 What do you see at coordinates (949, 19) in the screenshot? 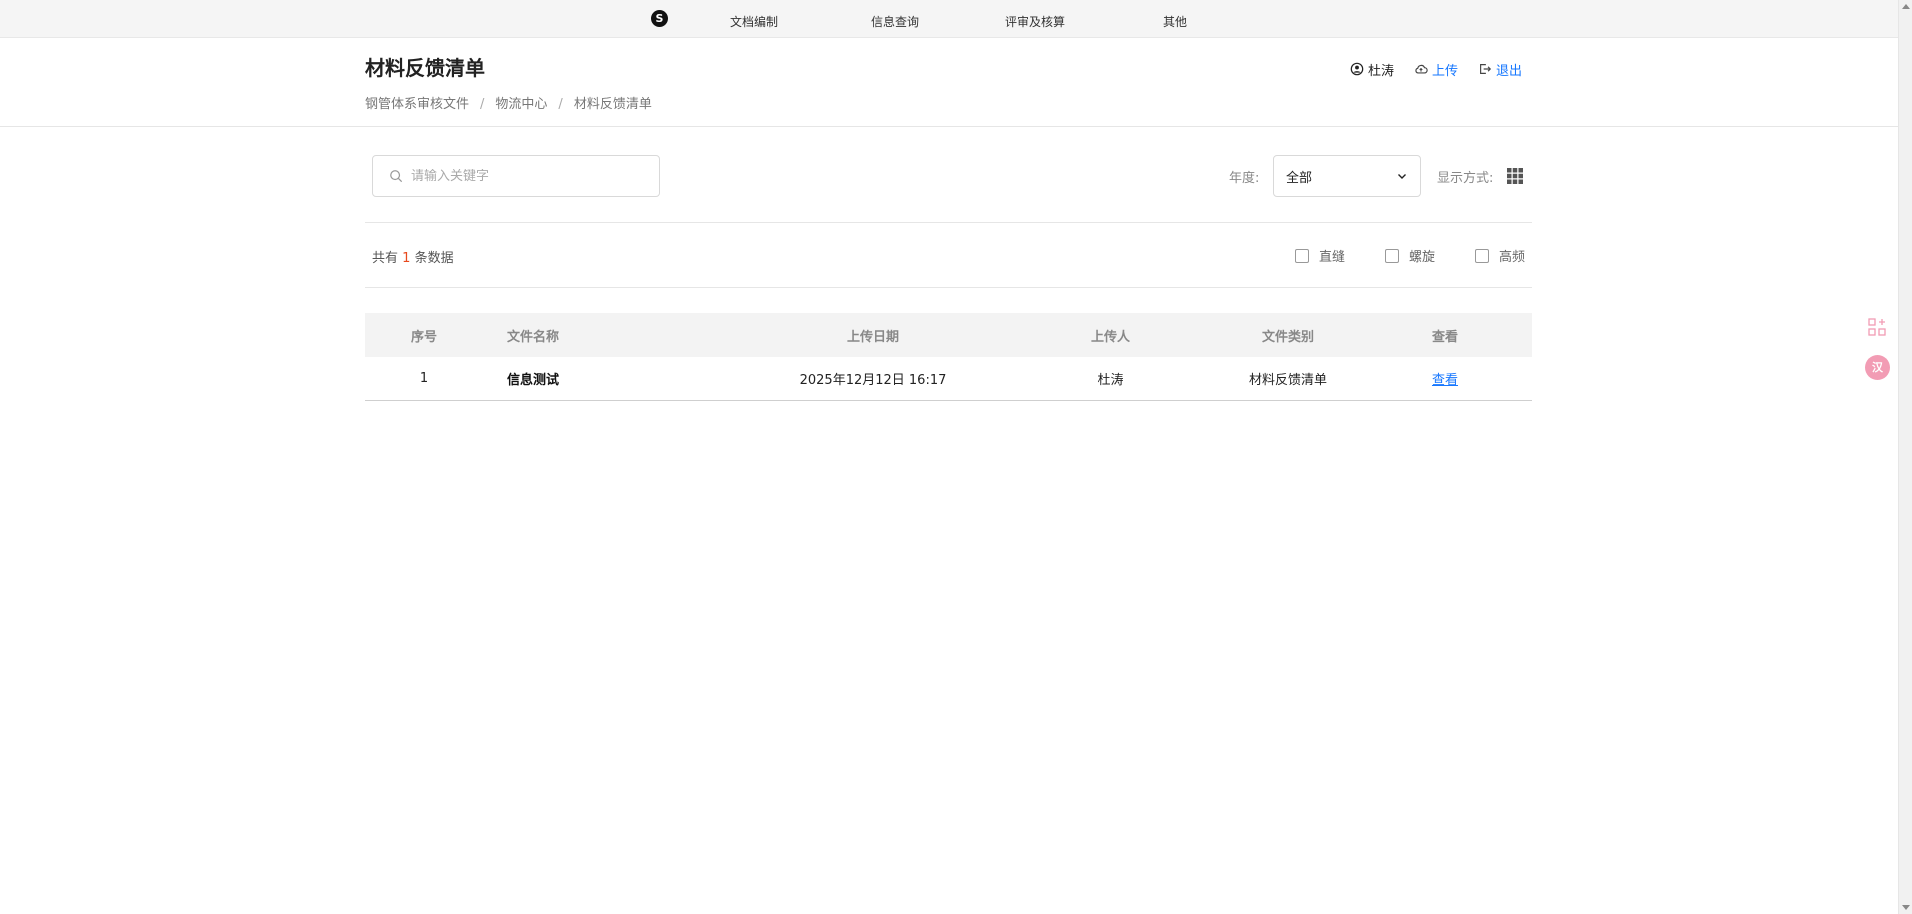
I see `top-nav: S 文档编制 信息查询 评审及核算 其他` at bounding box center [949, 19].